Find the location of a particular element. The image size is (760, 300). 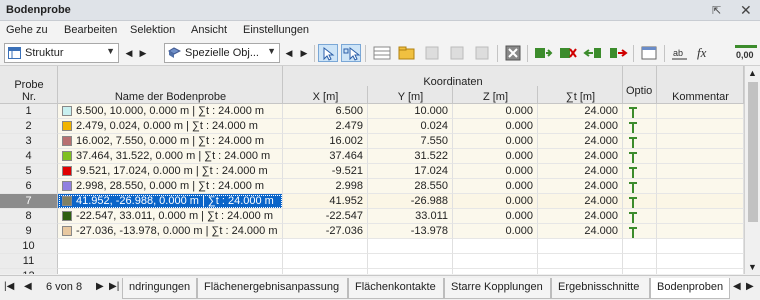

sample-name-cell: 41.952, -26.988, 0.000 m | ∑t : 24.000 m is located at coordinates (170, 201).